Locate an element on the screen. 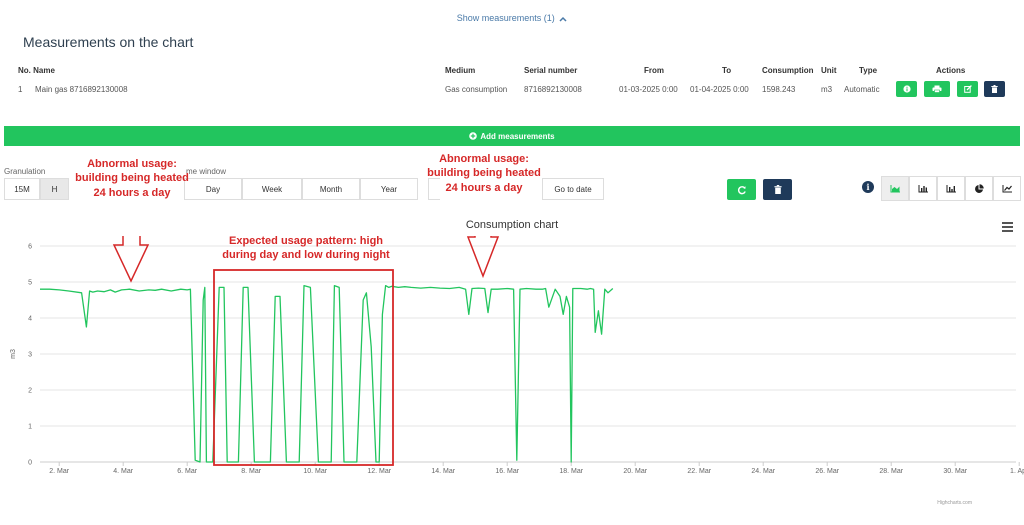  x-tick-label: 18. Mar is located at coordinates (571, 471).